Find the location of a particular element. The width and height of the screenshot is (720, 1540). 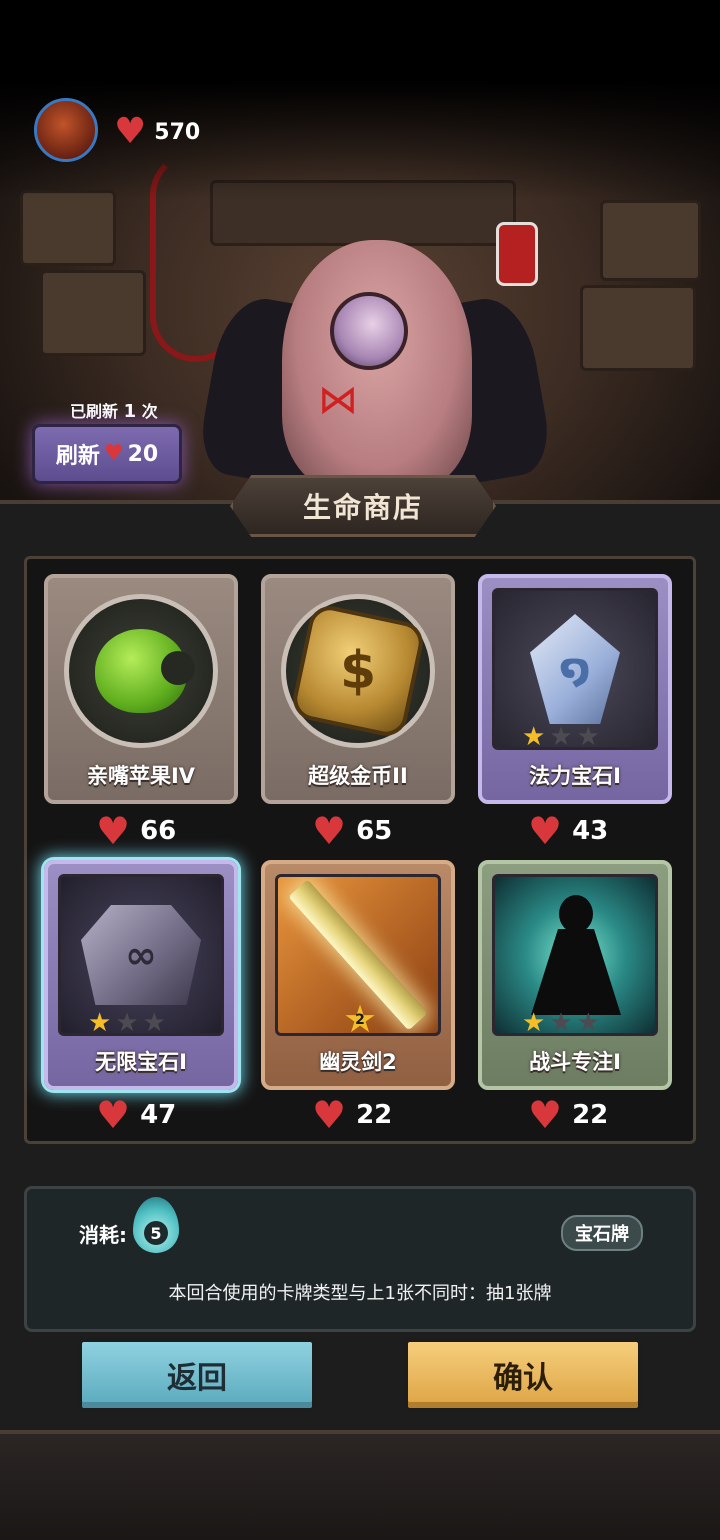

shop-item-card: 亲嘴苹果IV is located at coordinates (141, 689).